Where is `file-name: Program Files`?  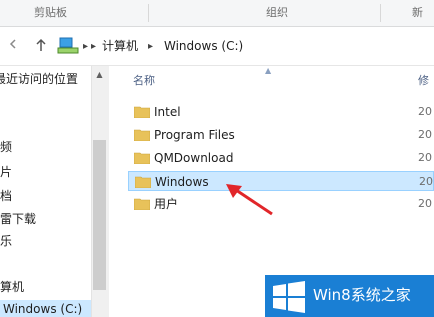
file-name: Program Files is located at coordinates (194, 135).